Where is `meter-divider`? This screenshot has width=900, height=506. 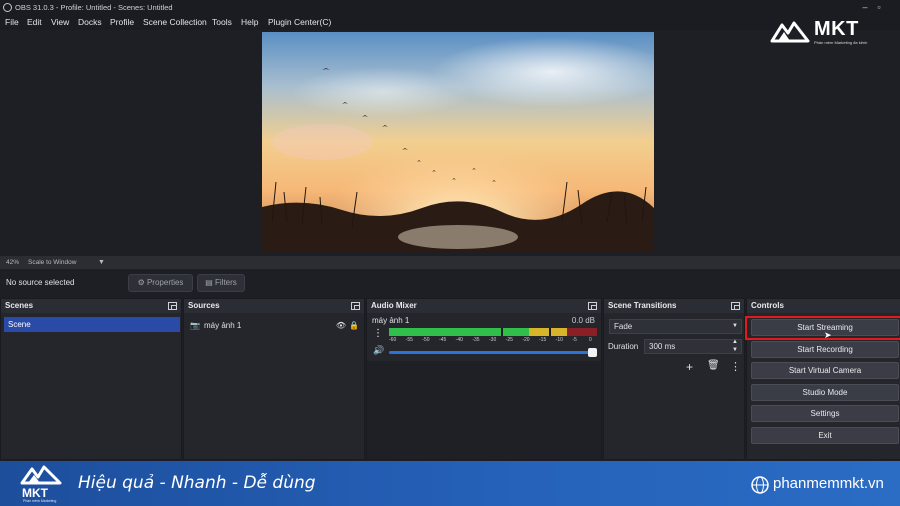
meter-divider is located at coordinates (550, 332).